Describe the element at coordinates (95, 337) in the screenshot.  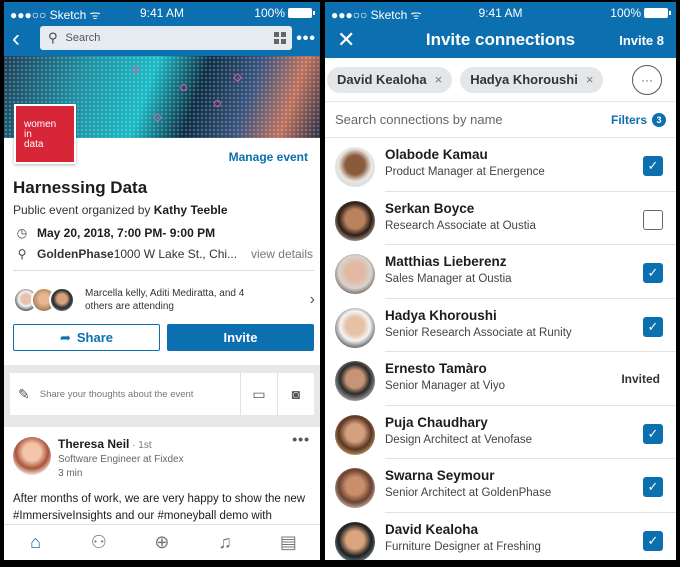
I see `share-label: Share` at that location.